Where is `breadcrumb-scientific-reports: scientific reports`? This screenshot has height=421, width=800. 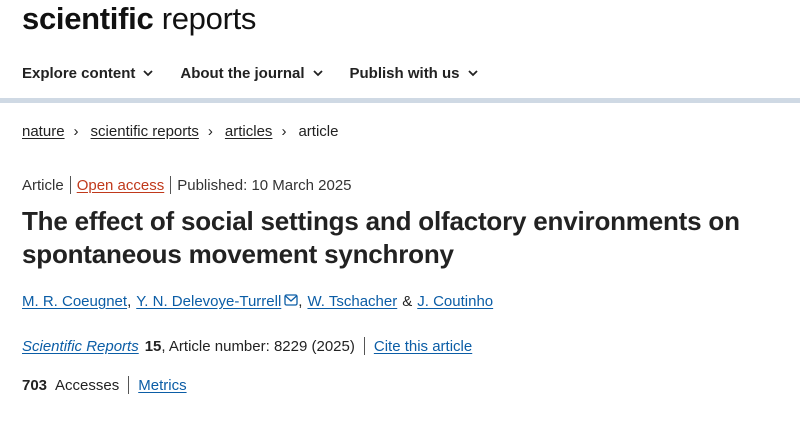 breadcrumb-scientific-reports: scientific reports is located at coordinates (145, 131).